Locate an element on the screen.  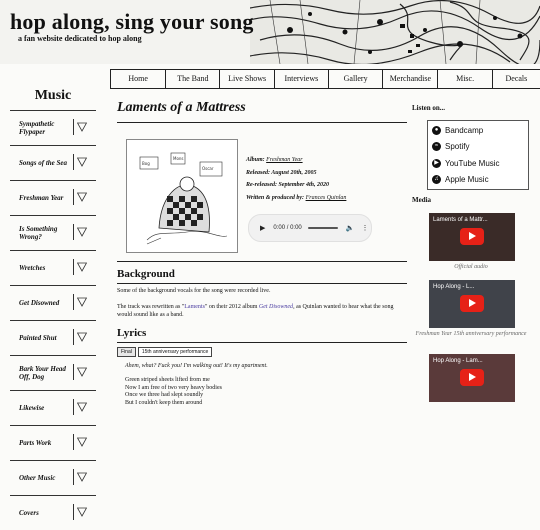
laments-link: Laments is located at coordinates (194, 307).